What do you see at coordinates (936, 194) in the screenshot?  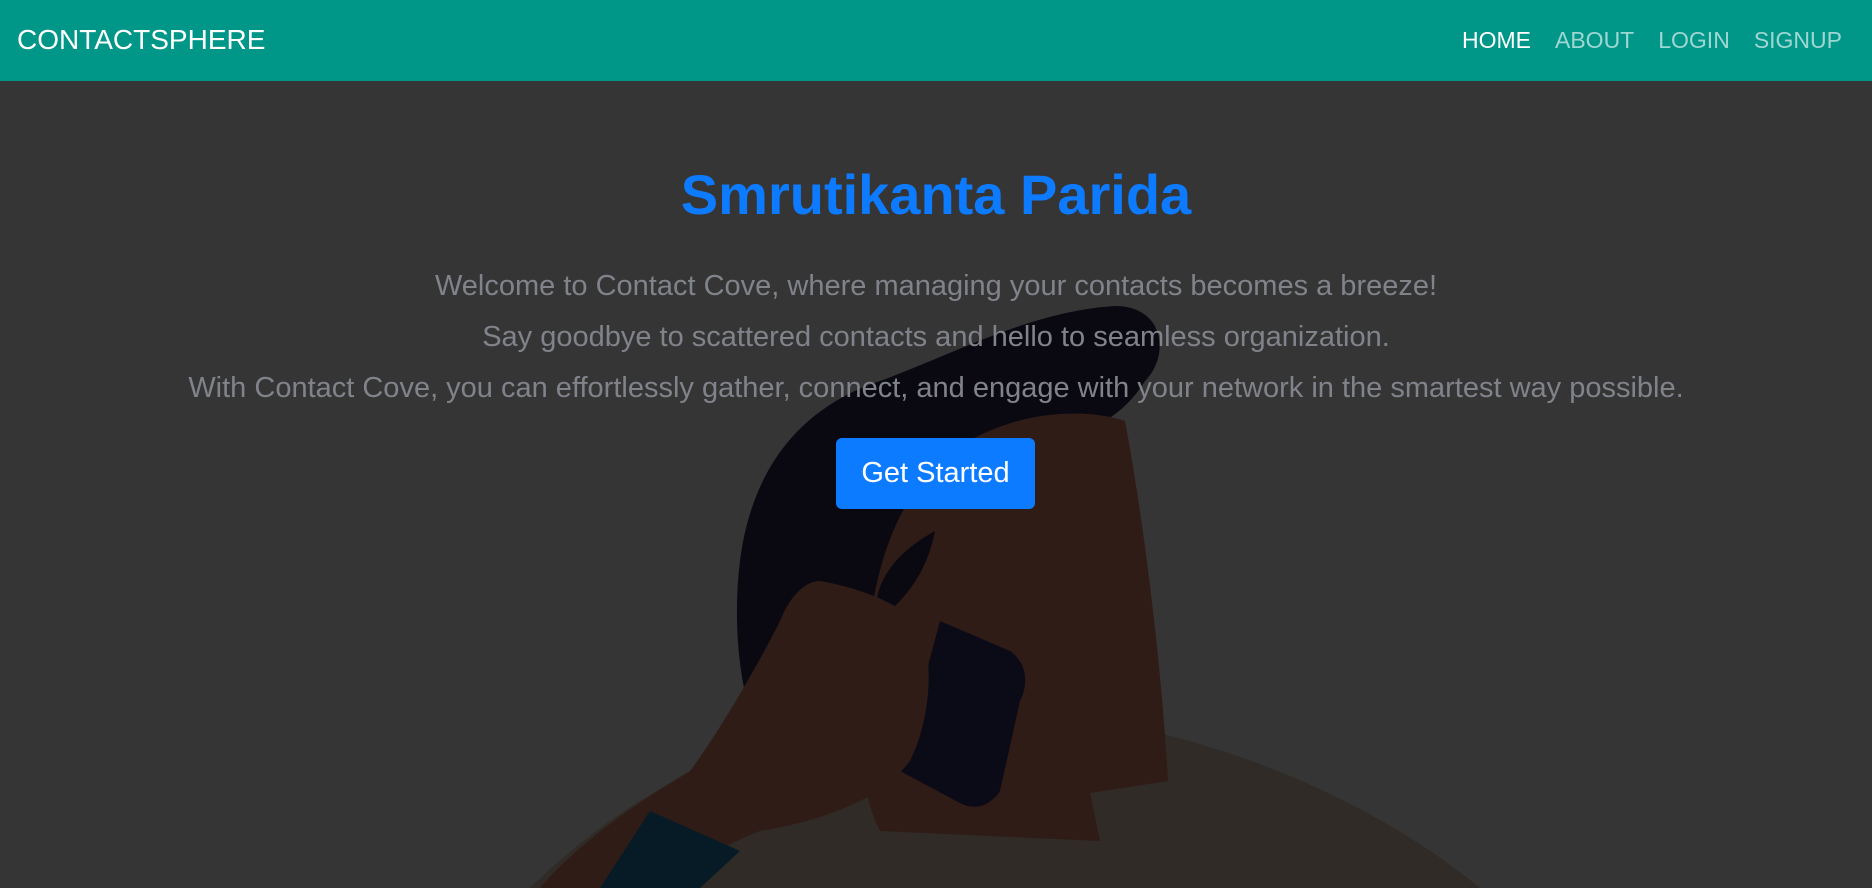 I see `hero-title: Smrutikanta Parida` at bounding box center [936, 194].